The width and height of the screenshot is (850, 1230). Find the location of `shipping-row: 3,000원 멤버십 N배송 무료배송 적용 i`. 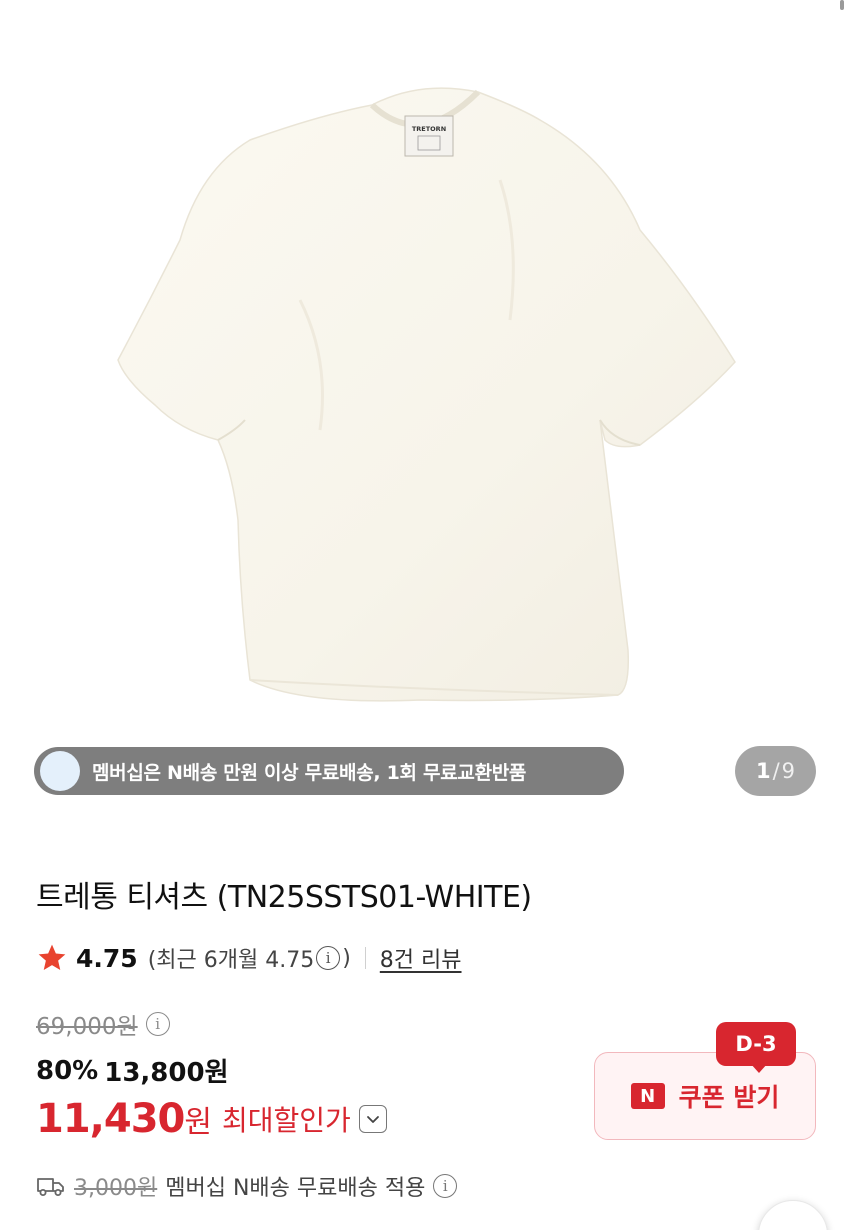

shipping-row: 3,000원 멤버십 N배송 무료배송 적용 i is located at coordinates (247, 1186).